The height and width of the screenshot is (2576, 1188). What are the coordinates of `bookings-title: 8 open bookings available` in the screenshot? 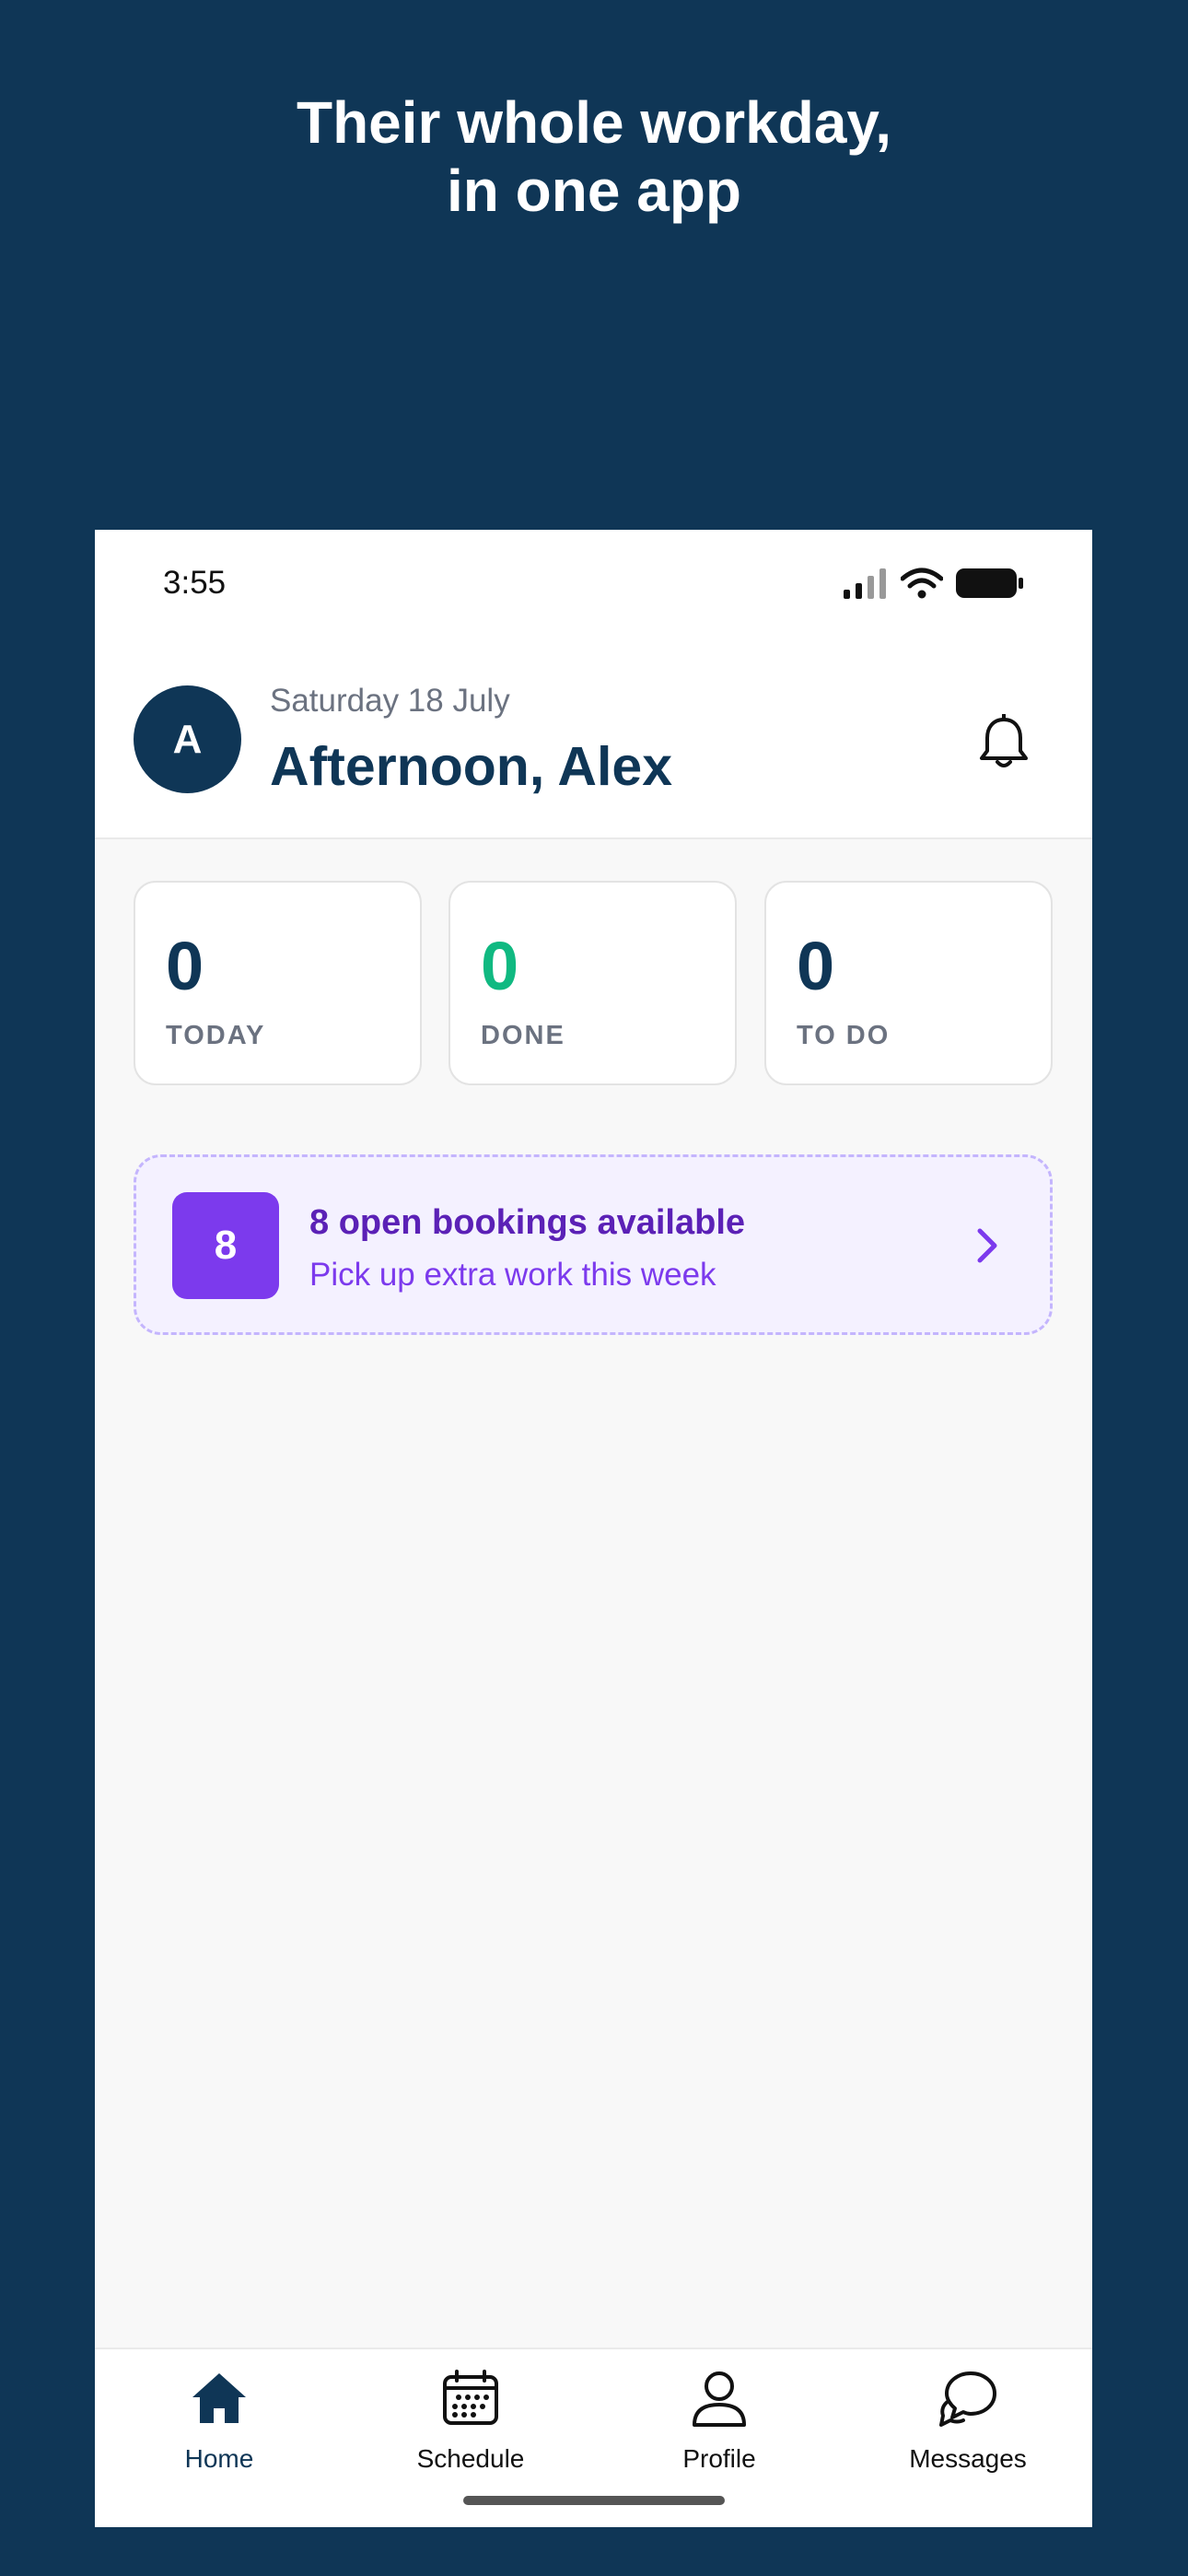 It's located at (527, 1222).